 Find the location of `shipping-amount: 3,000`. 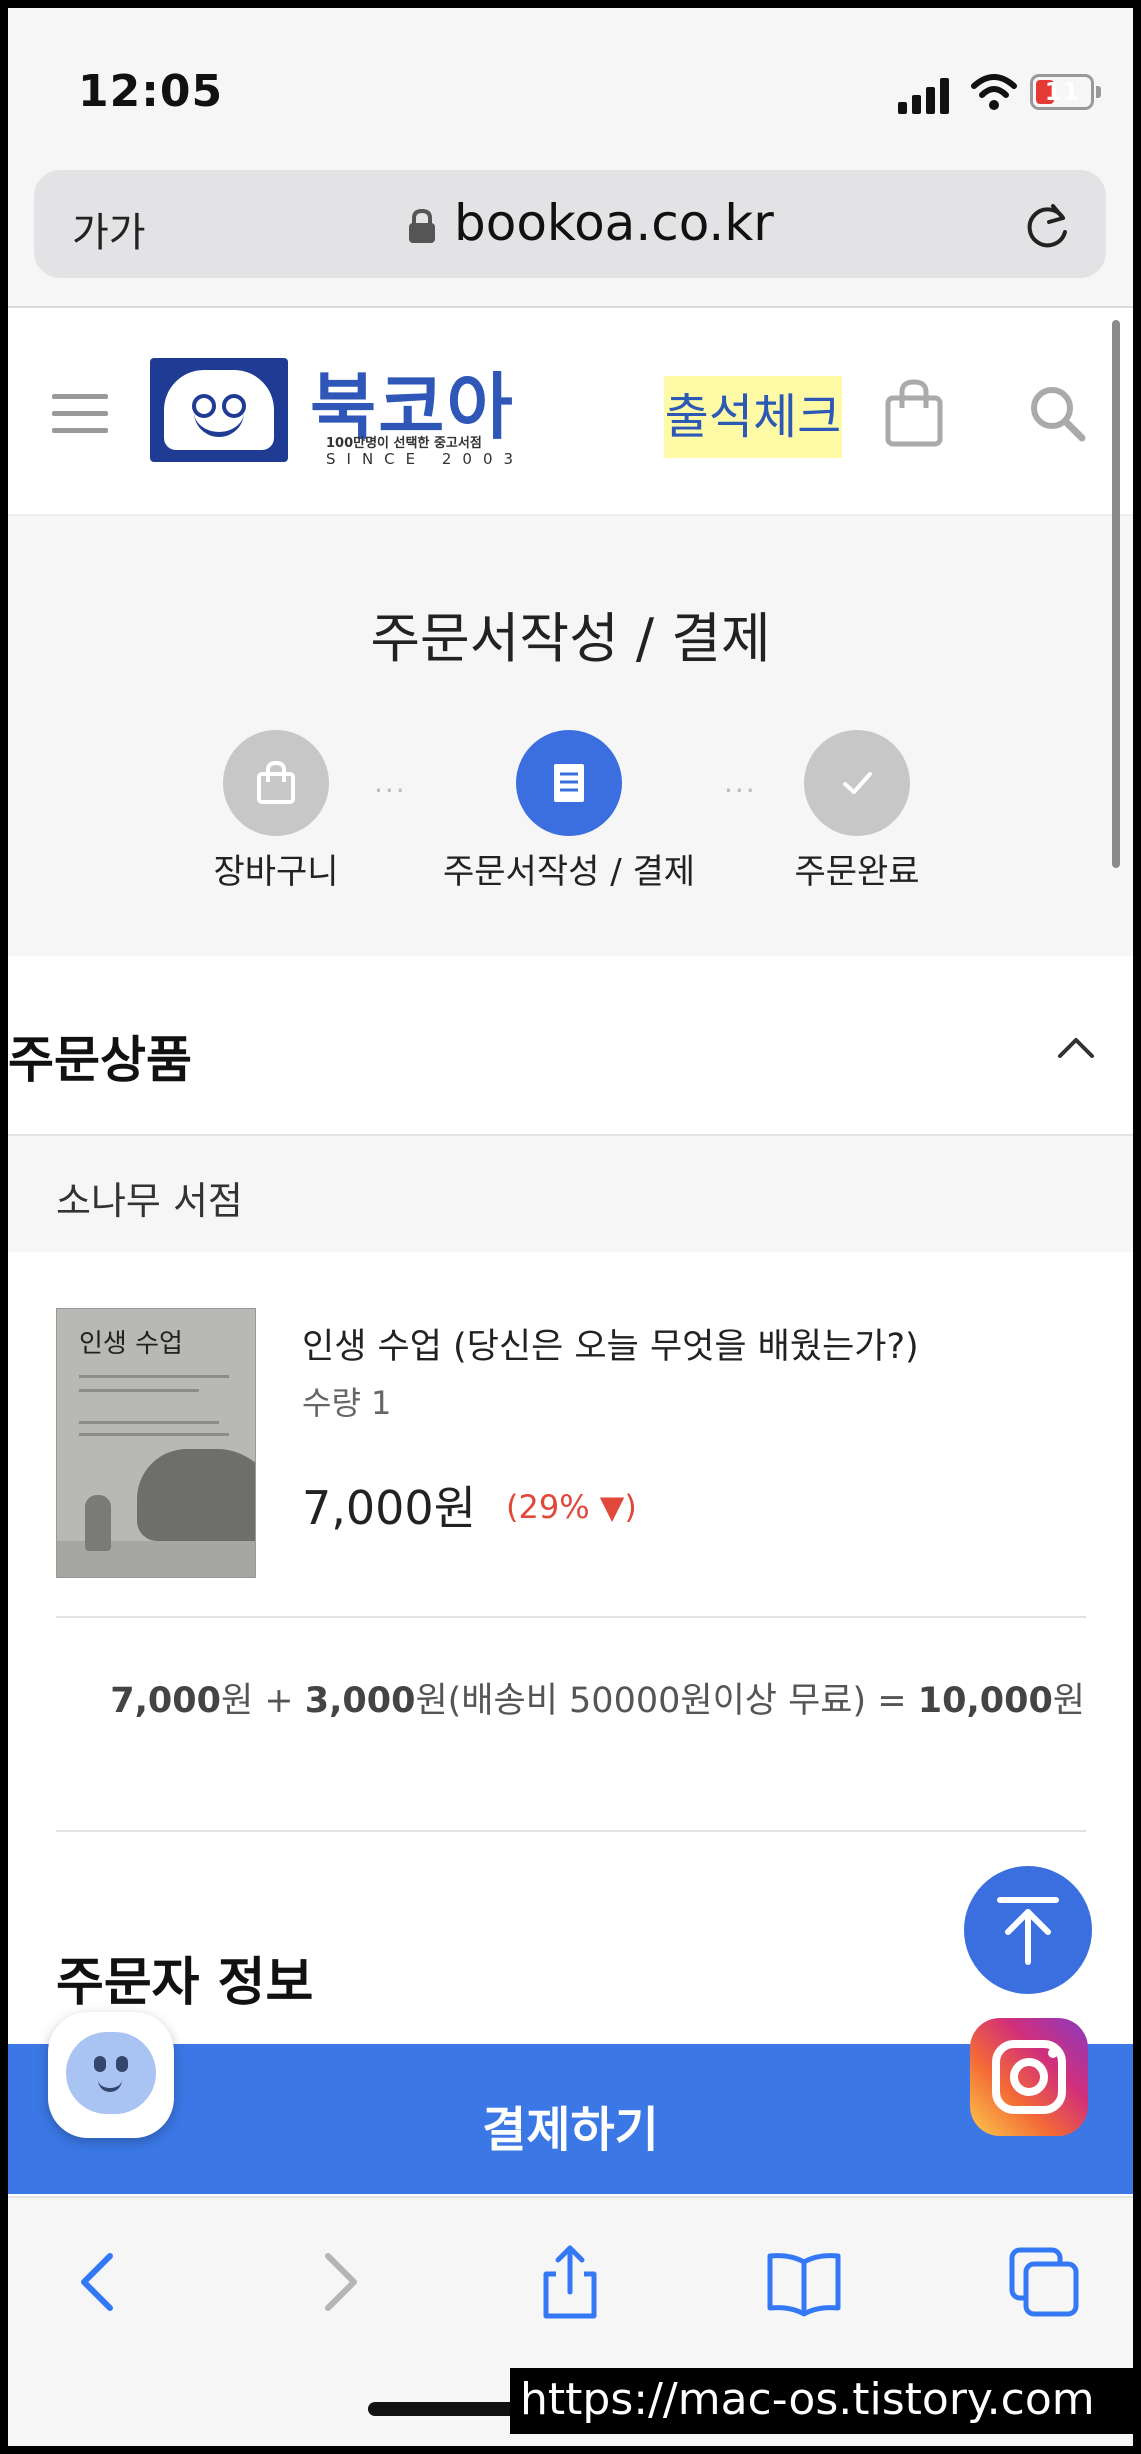

shipping-amount: 3,000 is located at coordinates (360, 1701).